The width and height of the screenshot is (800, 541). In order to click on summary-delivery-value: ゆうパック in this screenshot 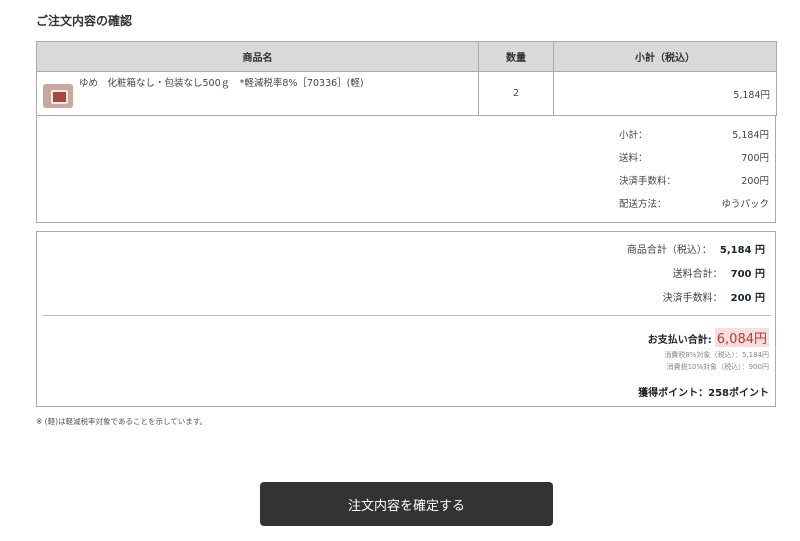, I will do `click(745, 204)`.